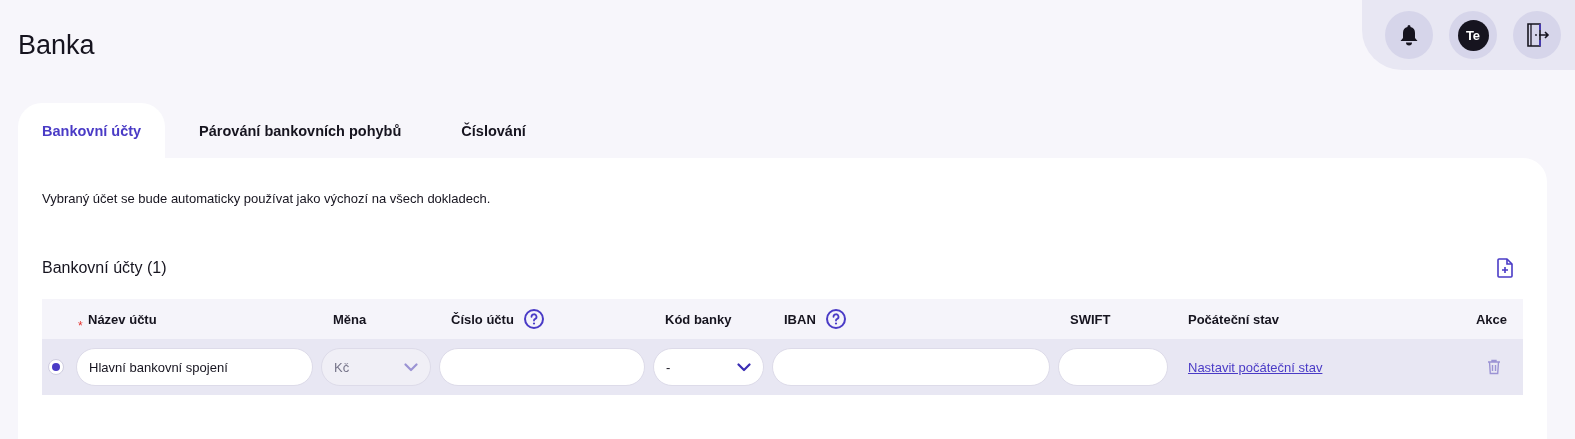 The image size is (1575, 439). What do you see at coordinates (350, 319) in the screenshot?
I see `column-header: Měna` at bounding box center [350, 319].